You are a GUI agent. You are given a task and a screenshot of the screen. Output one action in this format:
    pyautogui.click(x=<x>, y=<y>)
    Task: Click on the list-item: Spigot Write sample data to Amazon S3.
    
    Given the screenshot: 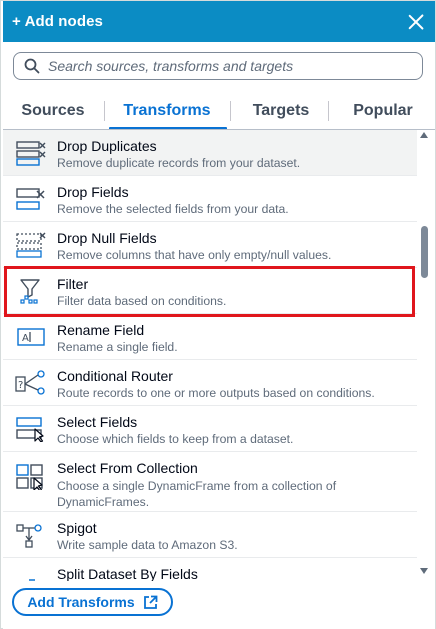 What is the action you would take?
    pyautogui.click(x=210, y=535)
    